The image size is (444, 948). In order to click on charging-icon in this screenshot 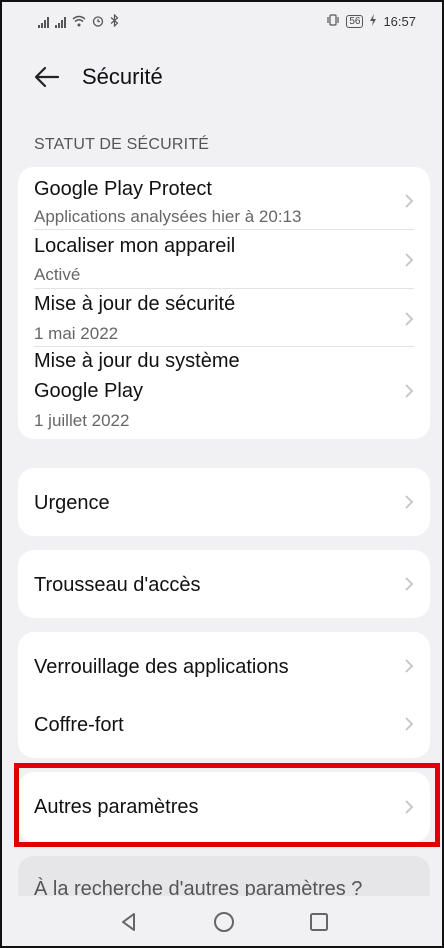, I will do `click(373, 21)`.